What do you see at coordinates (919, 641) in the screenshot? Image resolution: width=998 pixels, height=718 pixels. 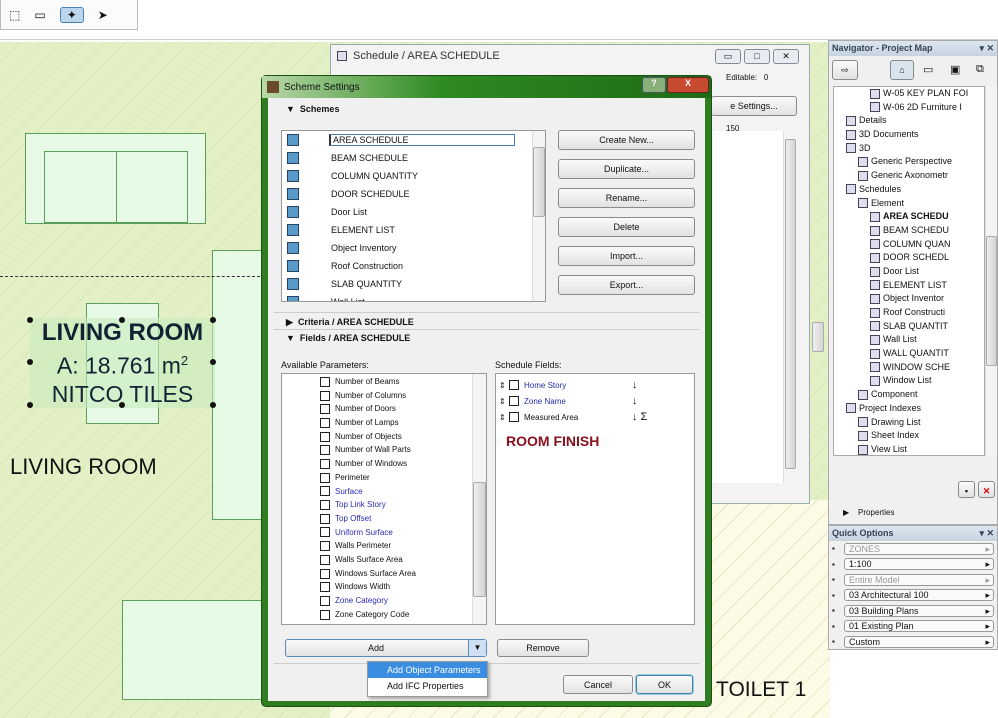 I see `quick-option-select: Custom ▸` at bounding box center [919, 641].